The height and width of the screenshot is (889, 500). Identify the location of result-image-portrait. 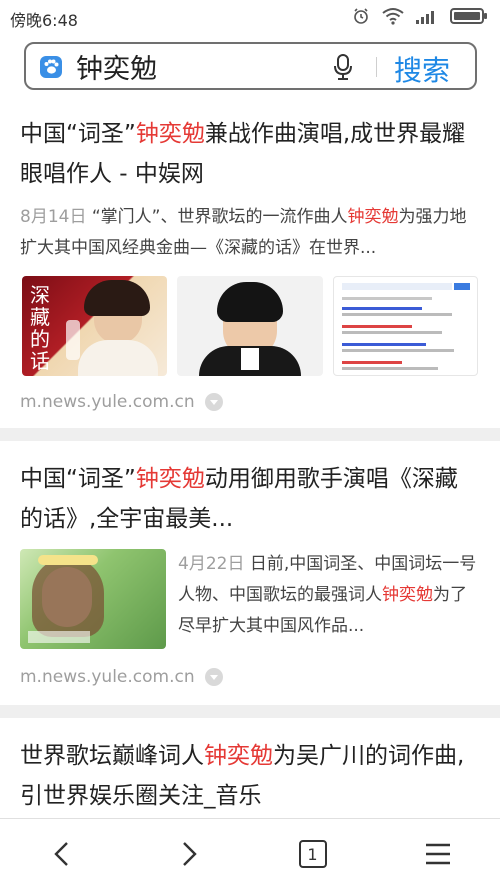
(250, 326).